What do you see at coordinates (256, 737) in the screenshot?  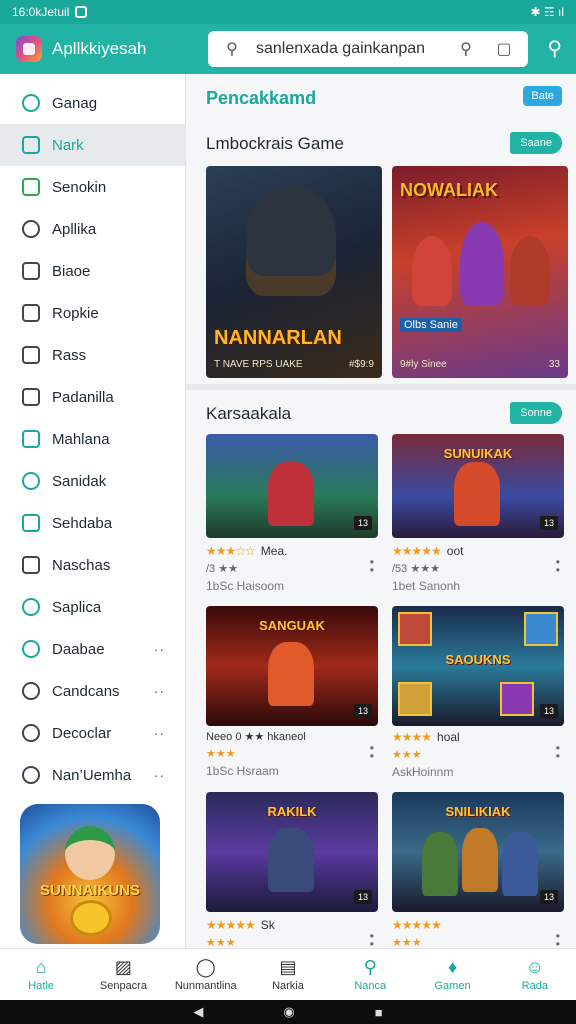 I see `rating-text: Neeo 0 ★★ hkaneol` at bounding box center [256, 737].